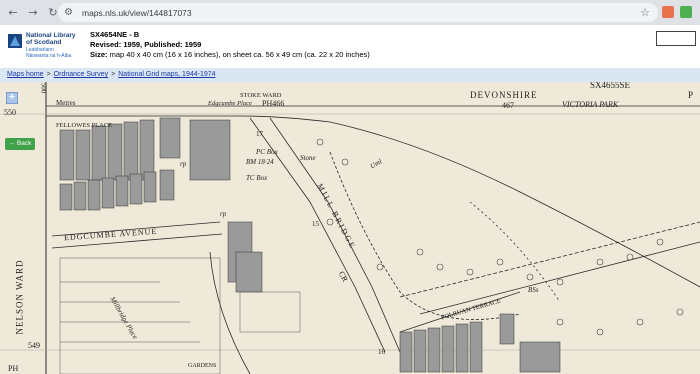  I want to click on map-label-17: 17, so click(259, 134).